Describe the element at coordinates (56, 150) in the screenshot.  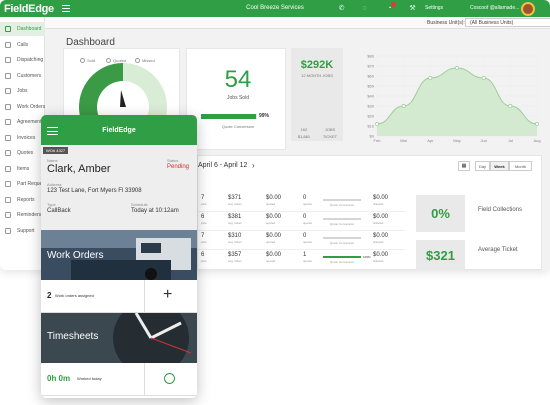
I see `work-order-tag: WO# 4327` at that location.